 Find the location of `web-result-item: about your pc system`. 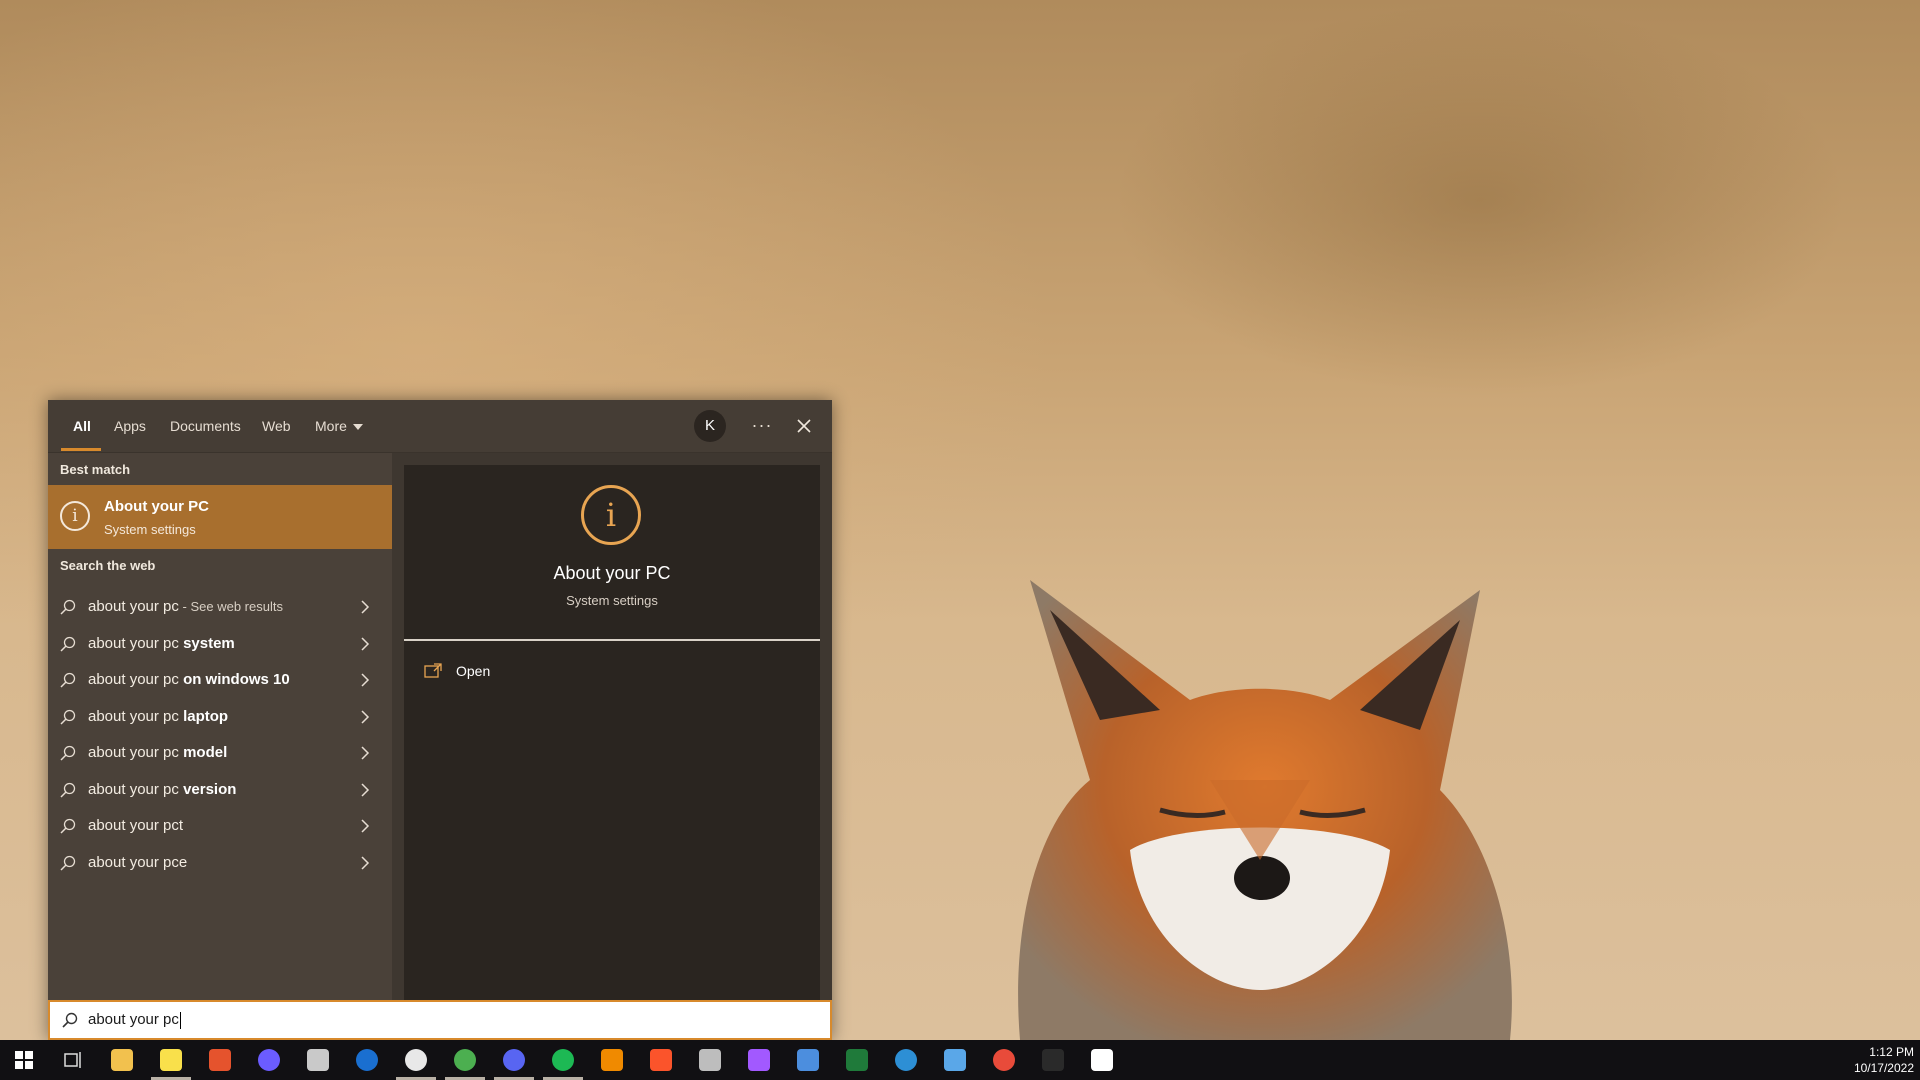

web-result-item: about your pc system is located at coordinates (220, 644).